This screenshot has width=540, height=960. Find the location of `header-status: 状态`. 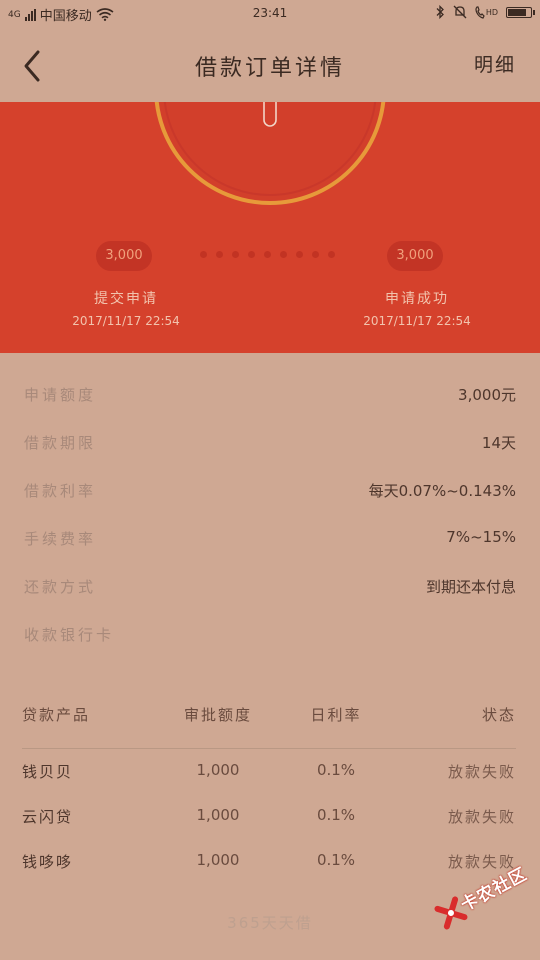

header-status: 状态 is located at coordinates (498, 715).